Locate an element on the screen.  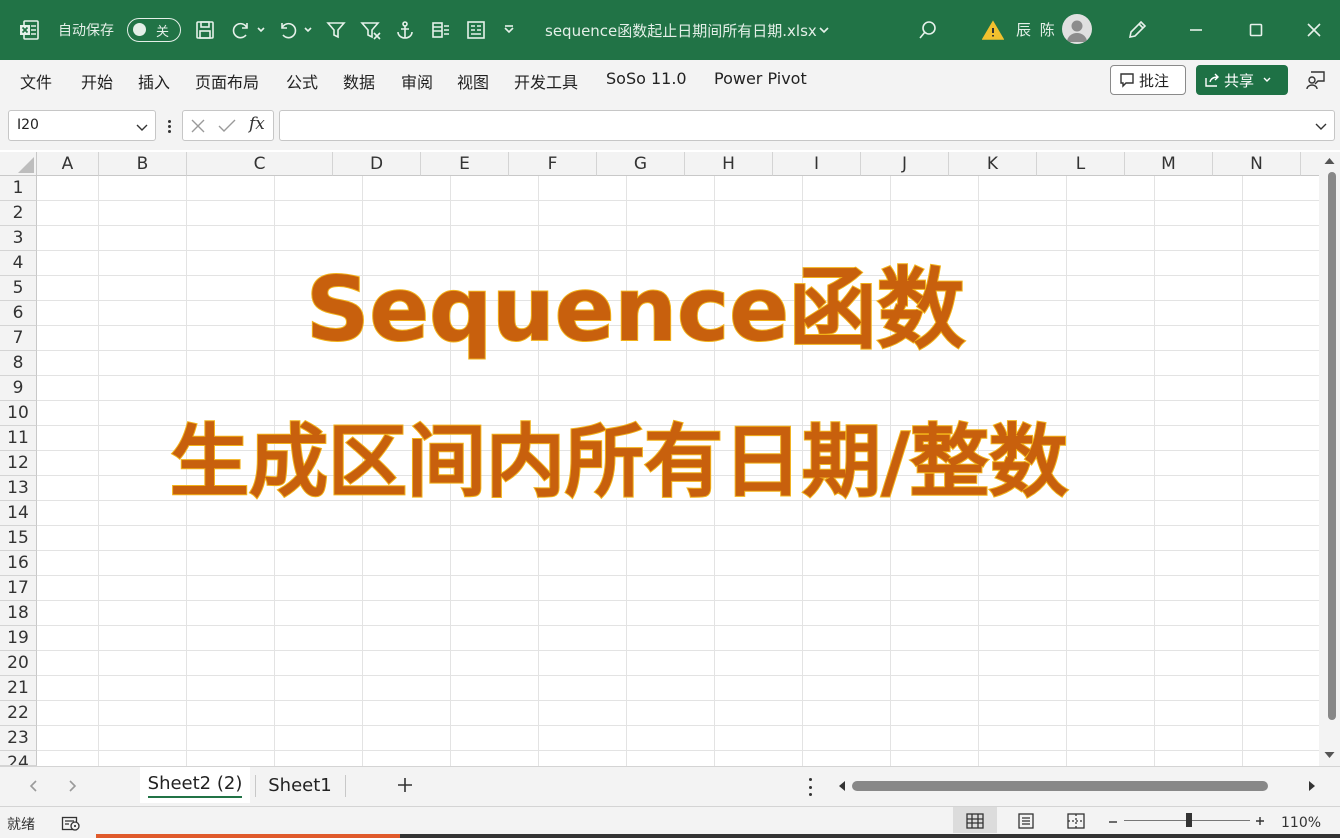
column-header-g: G is located at coordinates (641, 164).